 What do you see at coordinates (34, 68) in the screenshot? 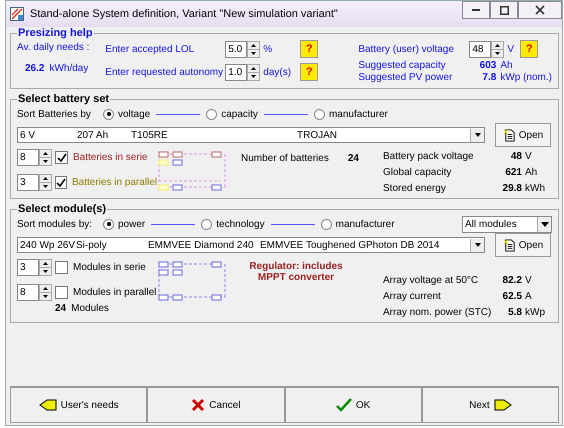
I see `daily-needs-value: 26.2` at bounding box center [34, 68].